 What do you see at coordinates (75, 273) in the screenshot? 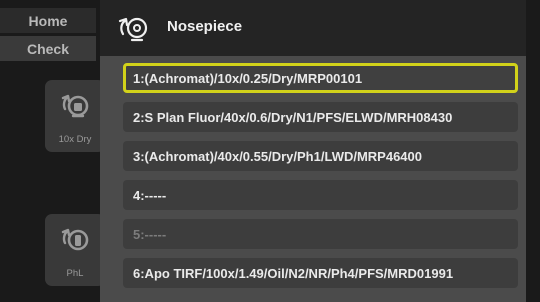
I see `tile-label: PhL` at bounding box center [75, 273].